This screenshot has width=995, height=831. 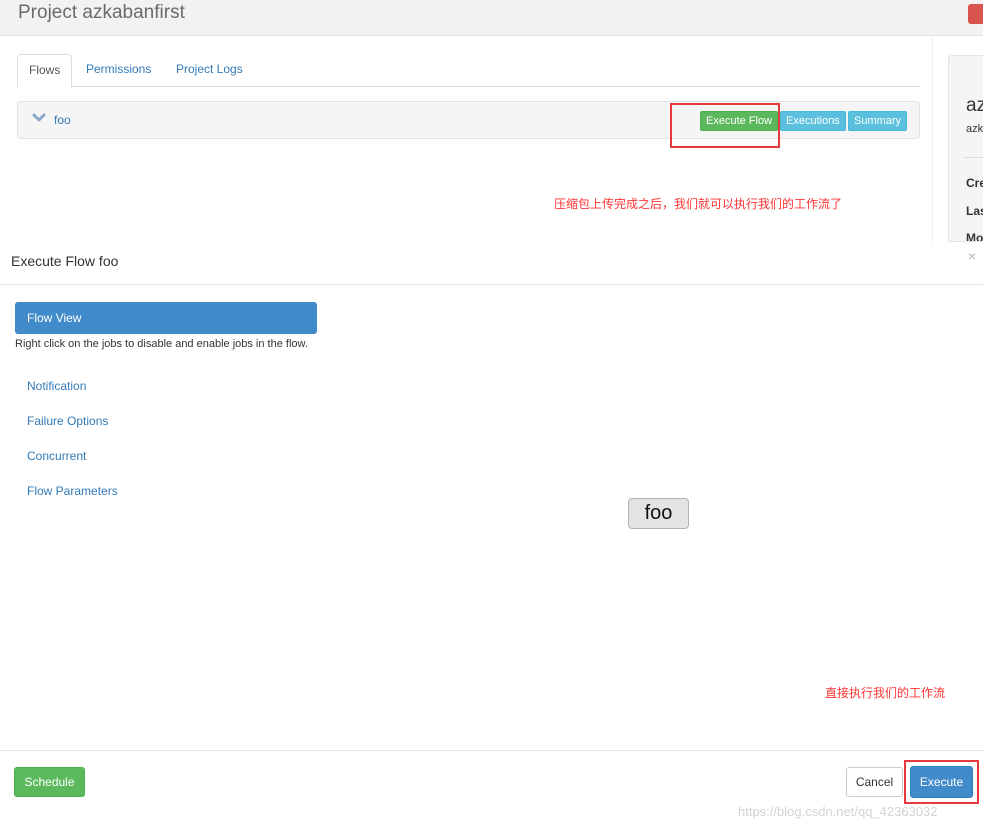 I want to click on sidebar-item-failure-options: Failure Options, so click(x=67, y=421).